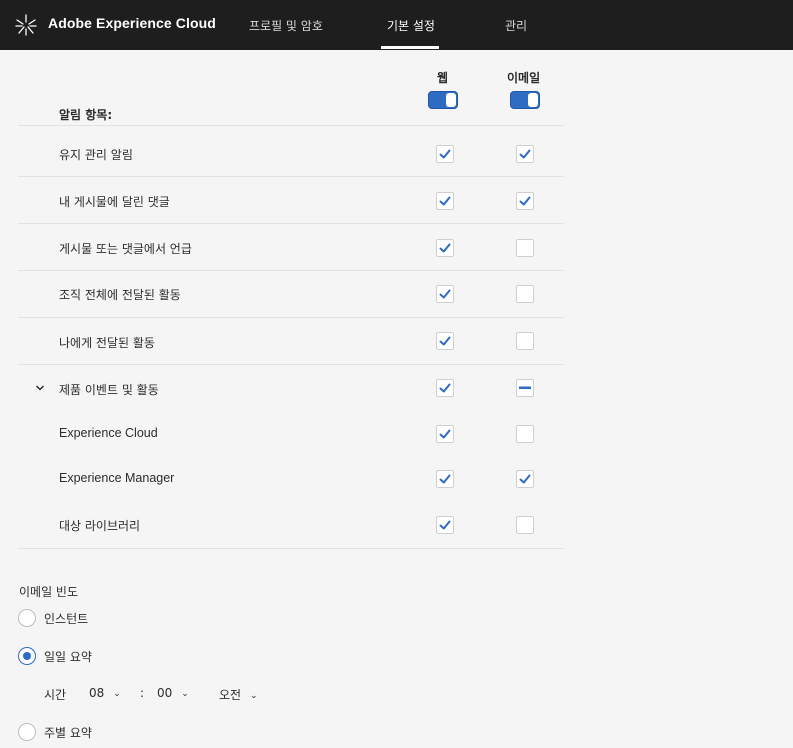 Image resolution: width=793 pixels, height=748 pixels. I want to click on radio-label-daily-summary: 일일 요약, so click(68, 657).